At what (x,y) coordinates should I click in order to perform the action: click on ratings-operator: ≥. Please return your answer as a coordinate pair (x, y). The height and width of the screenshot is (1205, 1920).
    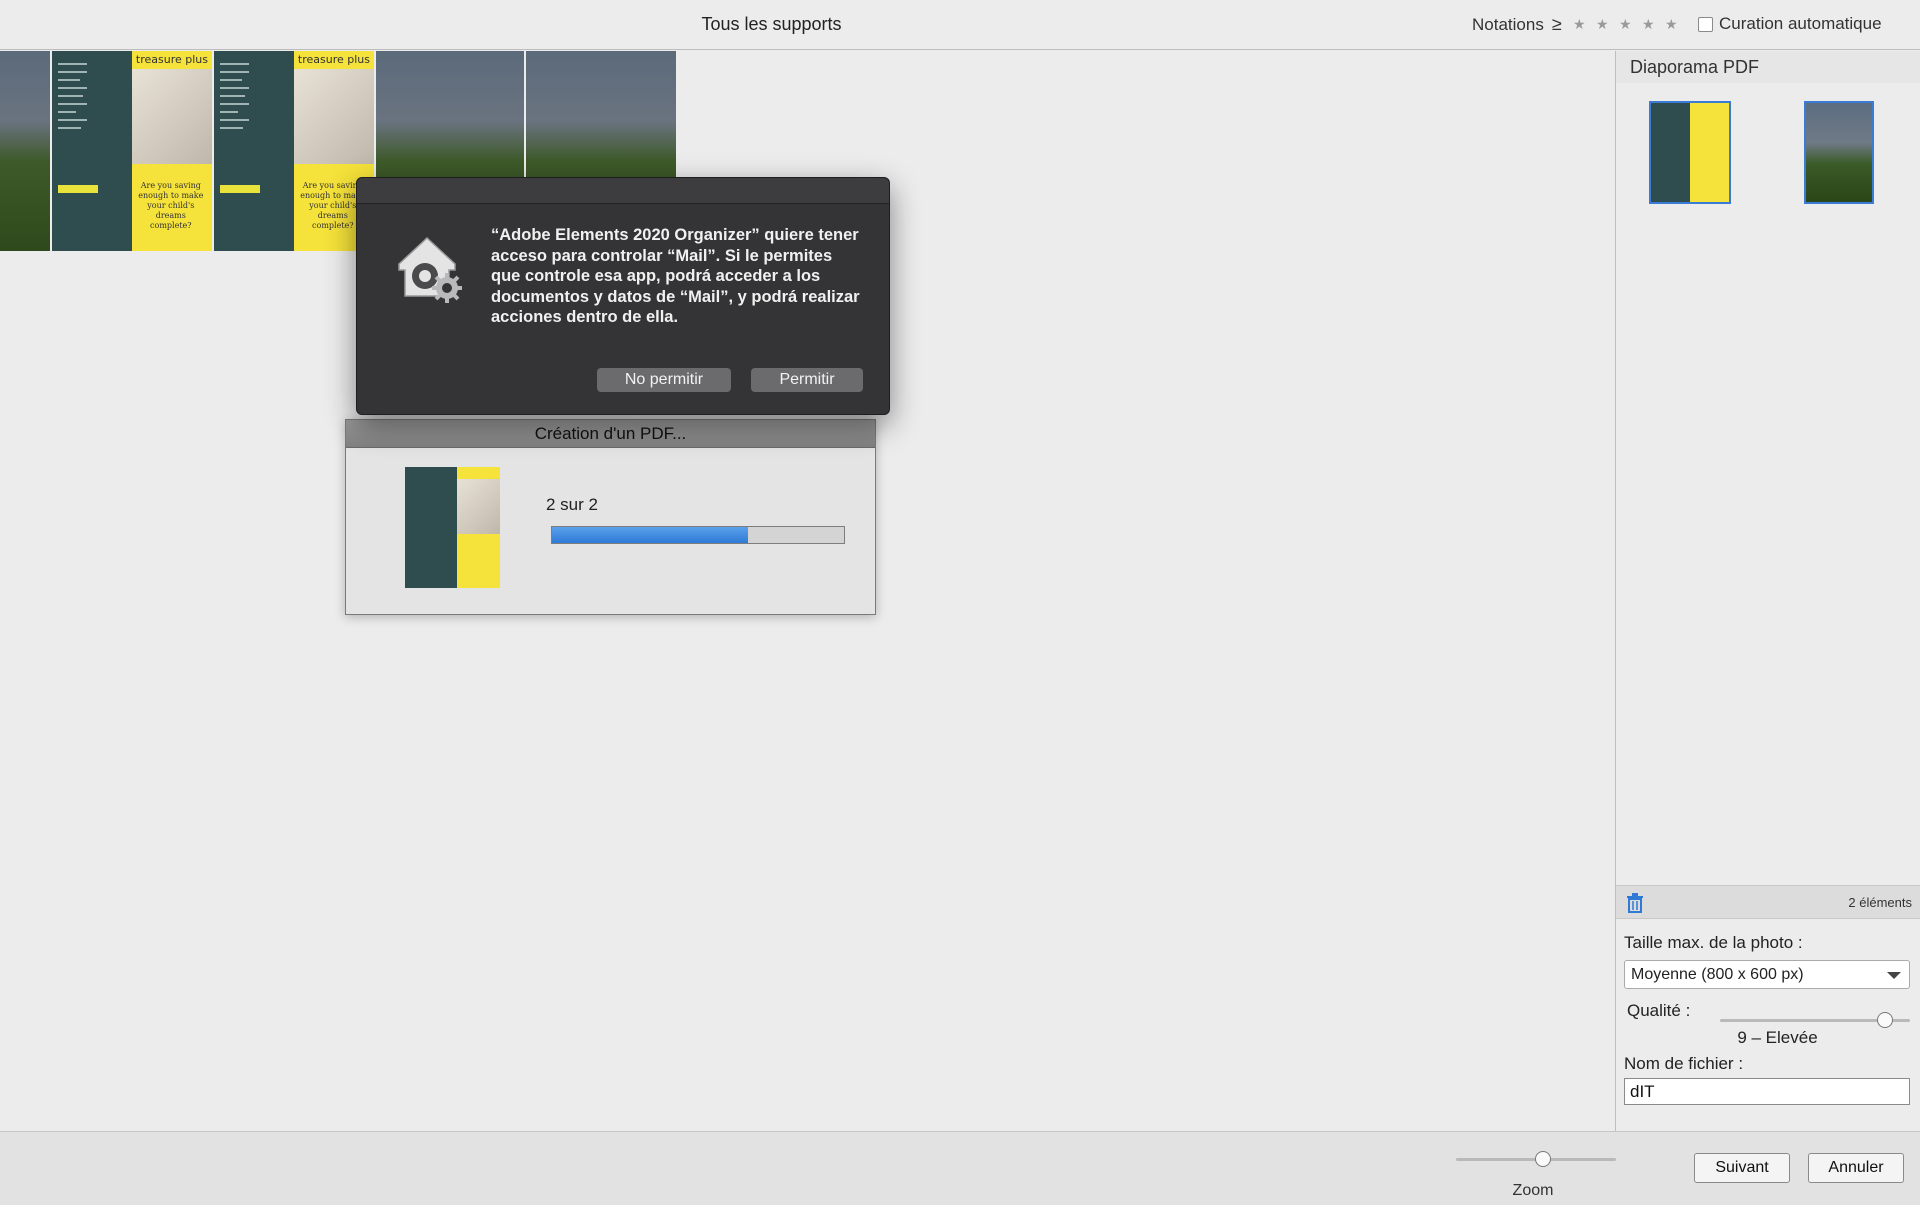
    Looking at the image, I should click on (1556, 24).